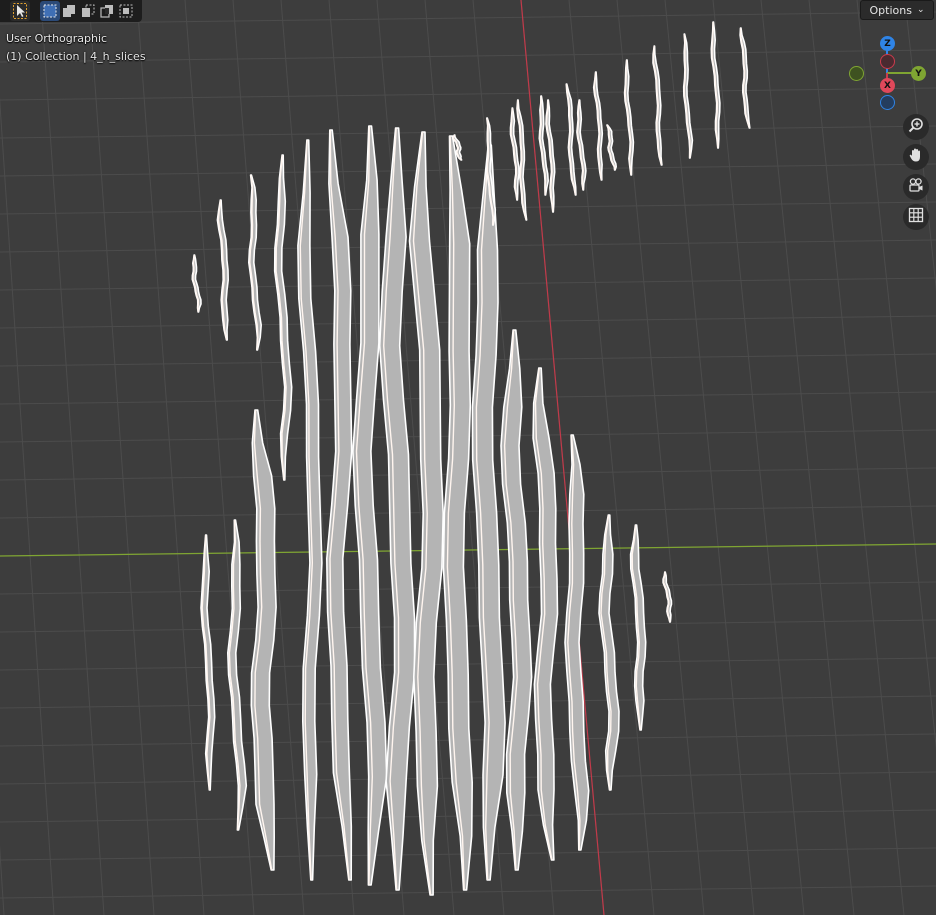 Image resolution: width=936 pixels, height=915 pixels. Describe the element at coordinates (888, 74) in the screenshot. I see `navigation-gizmo: Z Y X` at that location.